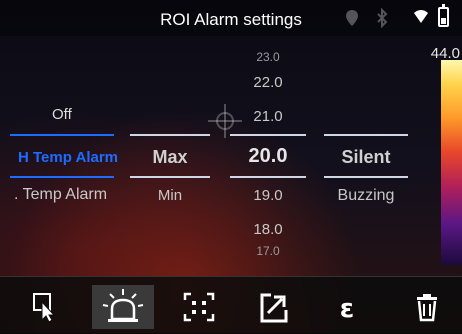 The width and height of the screenshot is (462, 334). What do you see at coordinates (268, 251) in the screenshot?
I see `value-option: 17.0` at bounding box center [268, 251].